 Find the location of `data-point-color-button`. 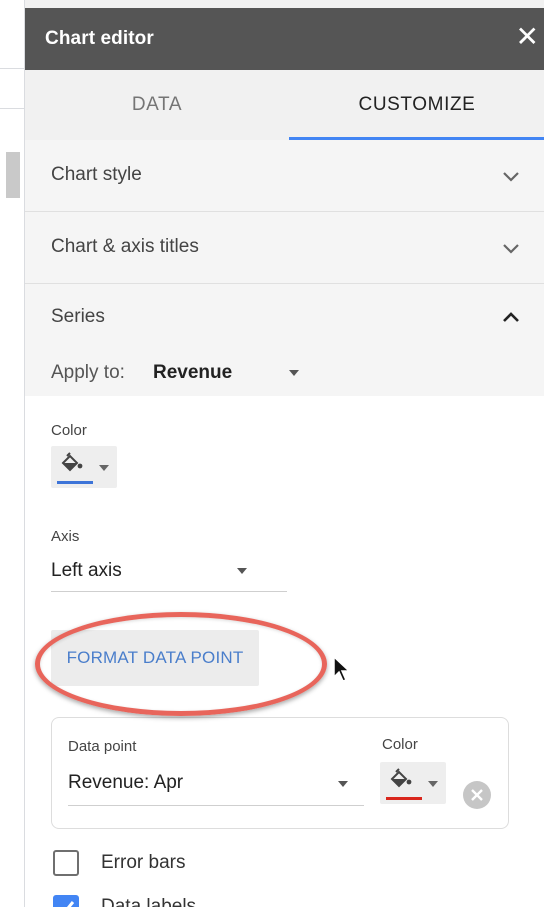

data-point-color-button is located at coordinates (413, 783).